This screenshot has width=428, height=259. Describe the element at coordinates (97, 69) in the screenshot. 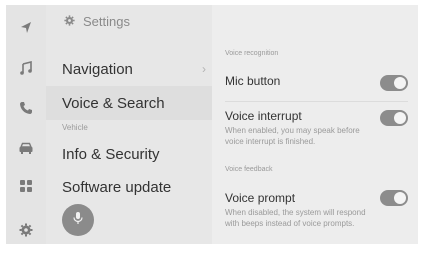

I see `menu-item-label: Navigation` at that location.